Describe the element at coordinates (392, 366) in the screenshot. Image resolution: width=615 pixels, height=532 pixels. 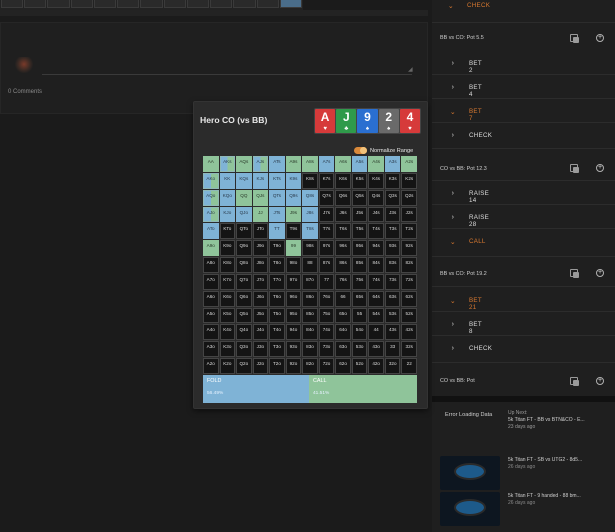
I see `hand-cell: 32o` at that location.